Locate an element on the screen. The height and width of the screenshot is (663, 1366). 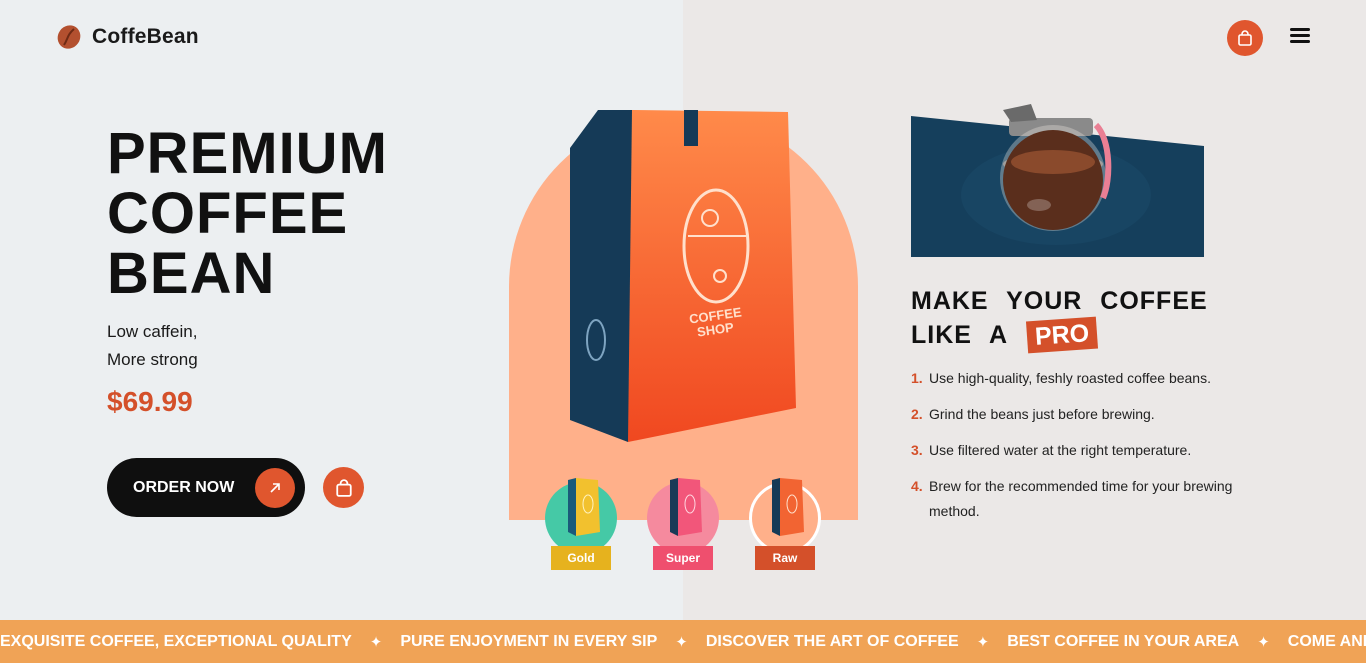
variant-raw: Raw is located at coordinates (785, 524).